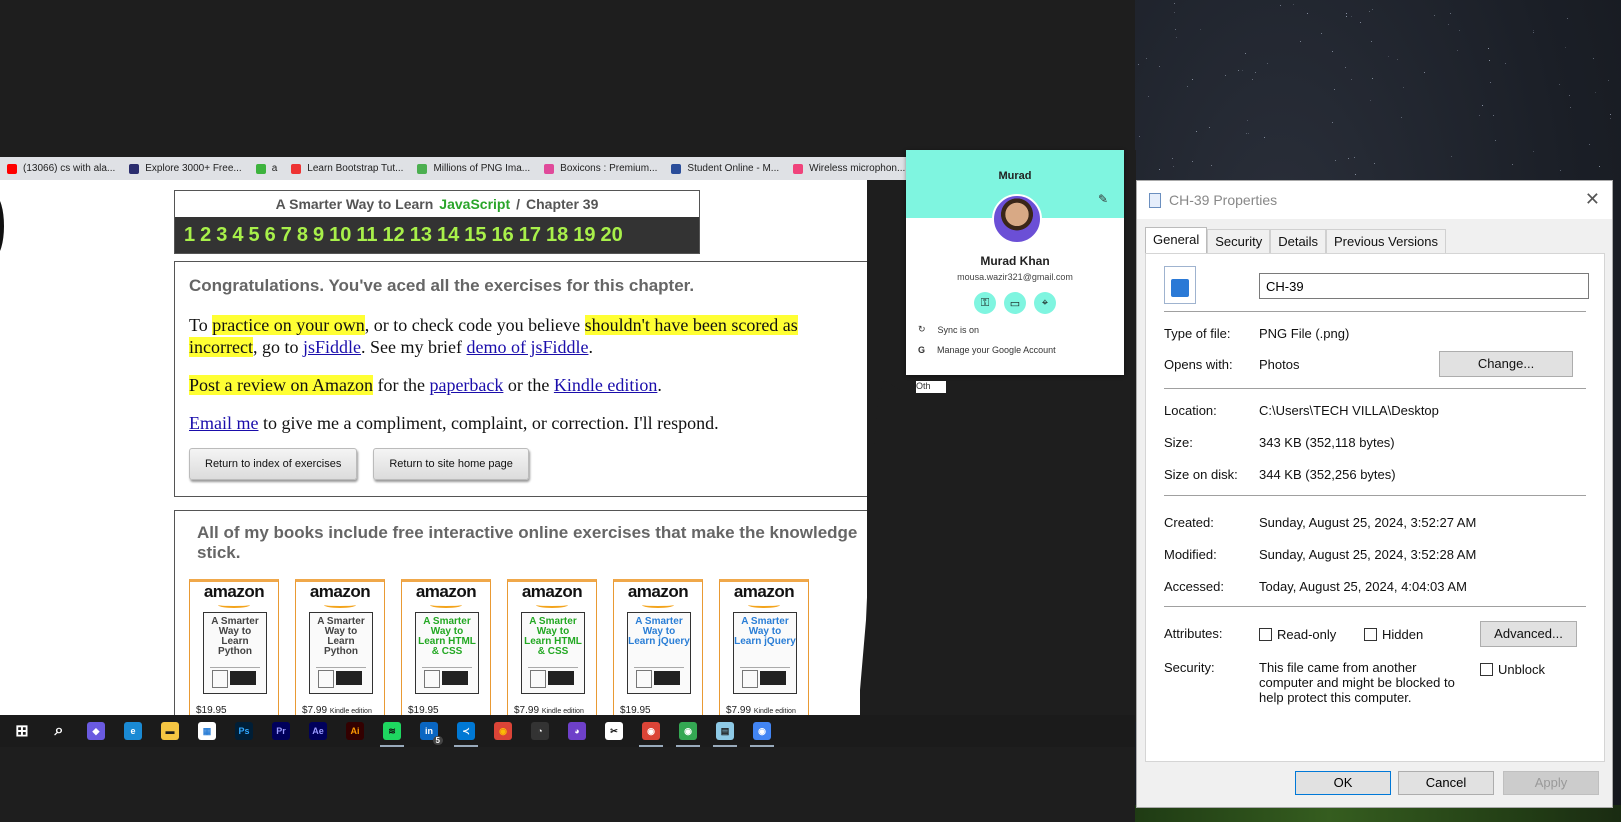 This screenshot has width=1621, height=822. Describe the element at coordinates (302, 235) in the screenshot. I see `chapter-number-link: 8` at that location.